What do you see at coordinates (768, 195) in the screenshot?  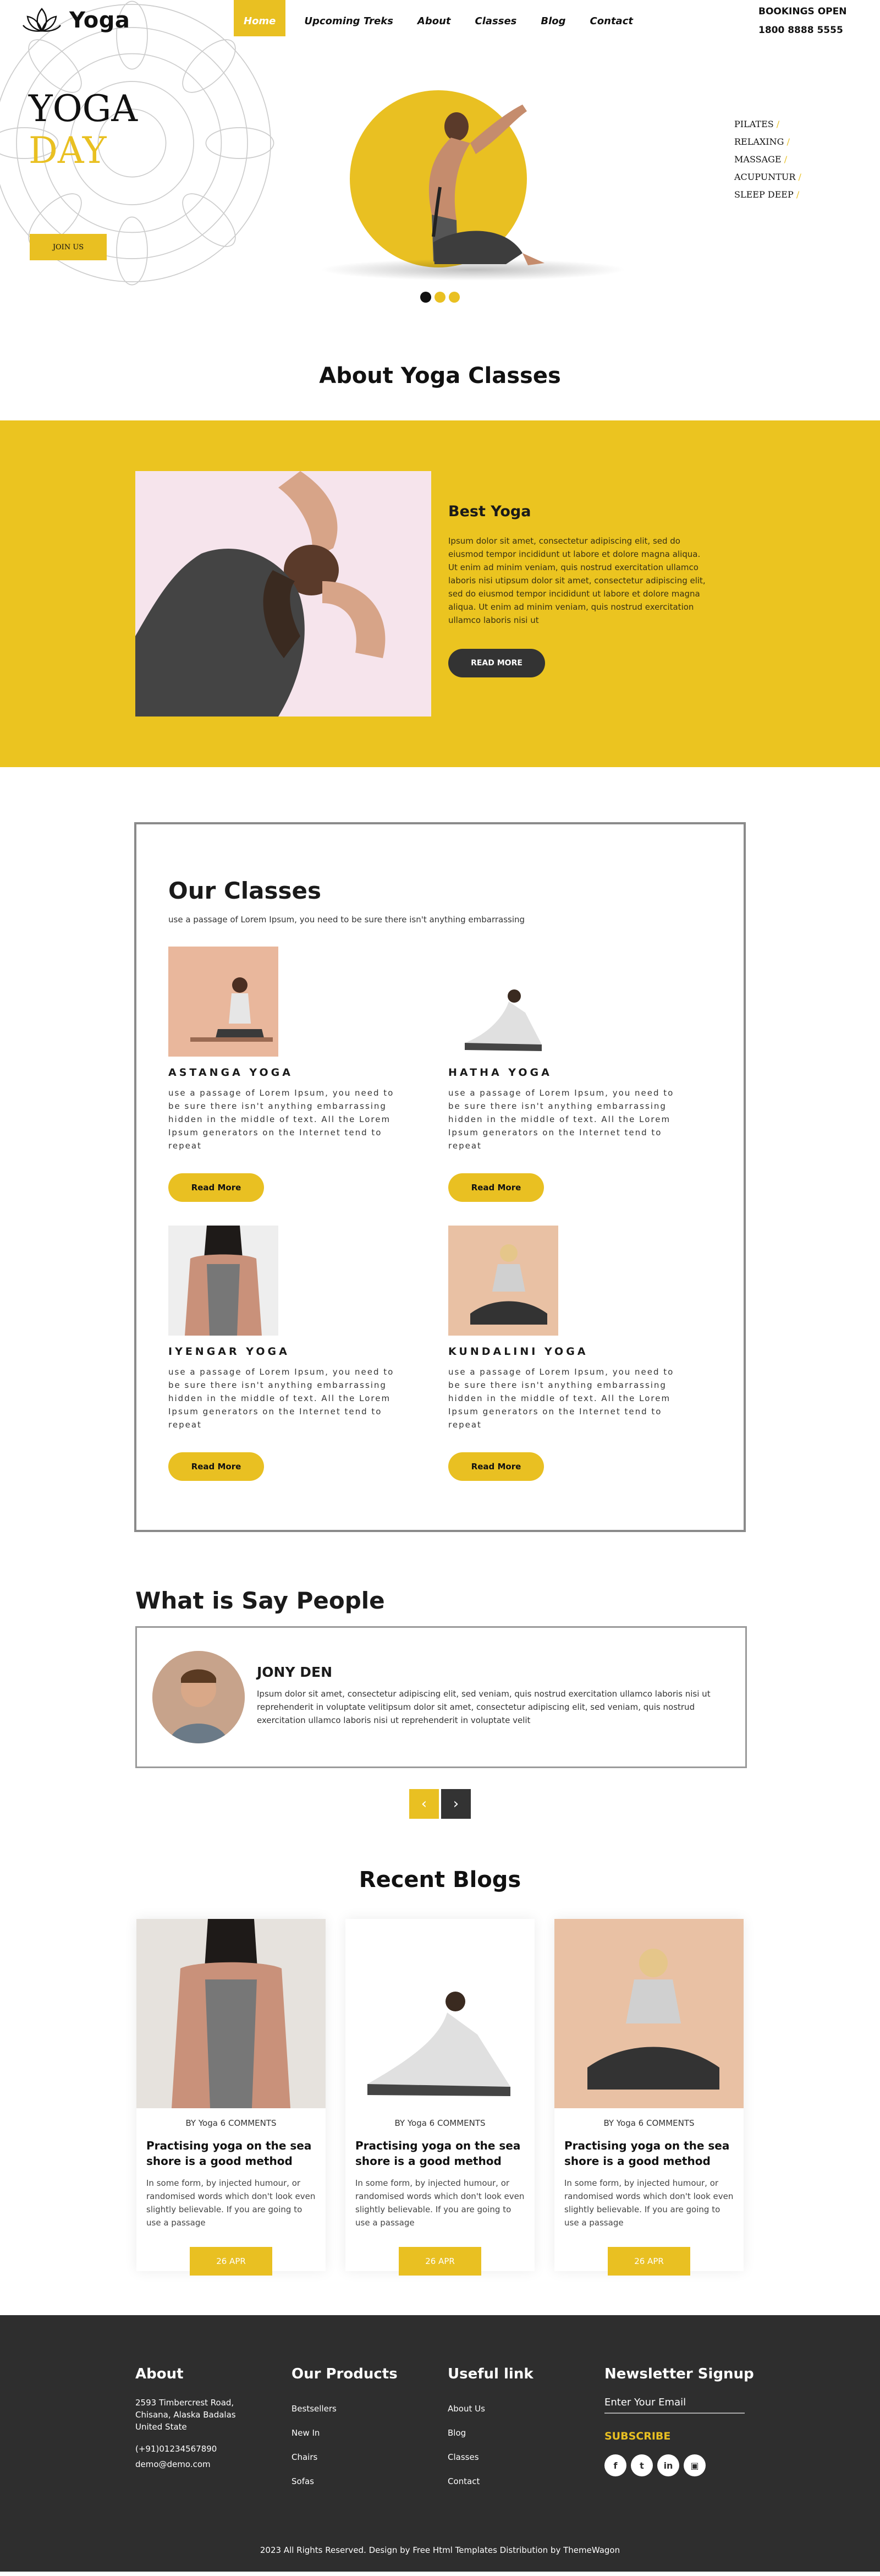 I see `side-list-item: SLEEP DEEP /` at bounding box center [768, 195].